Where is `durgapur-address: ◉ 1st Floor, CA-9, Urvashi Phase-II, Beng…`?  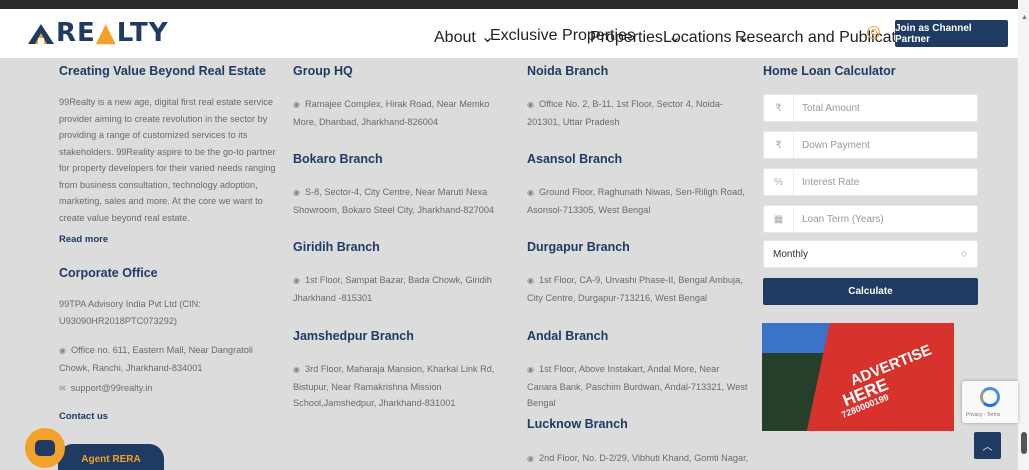
durgapur-address: ◉ 1st Floor, CA-9, Urvashi Phase-II, Beng… is located at coordinates (635, 289).